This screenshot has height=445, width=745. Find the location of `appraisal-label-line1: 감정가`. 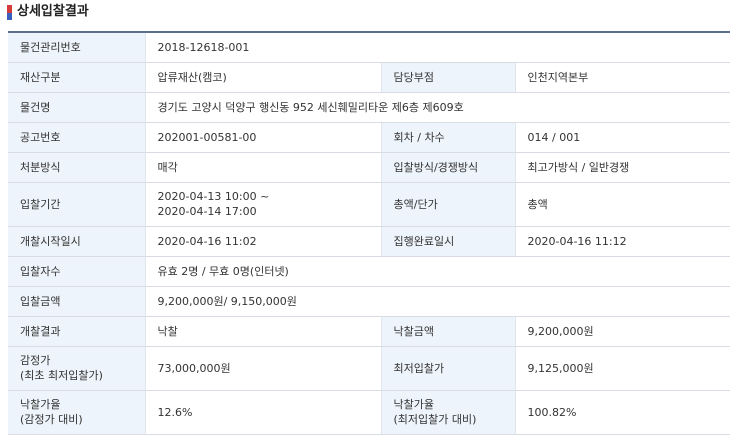

appraisal-label-line1: 감정가 is located at coordinates (35, 360).